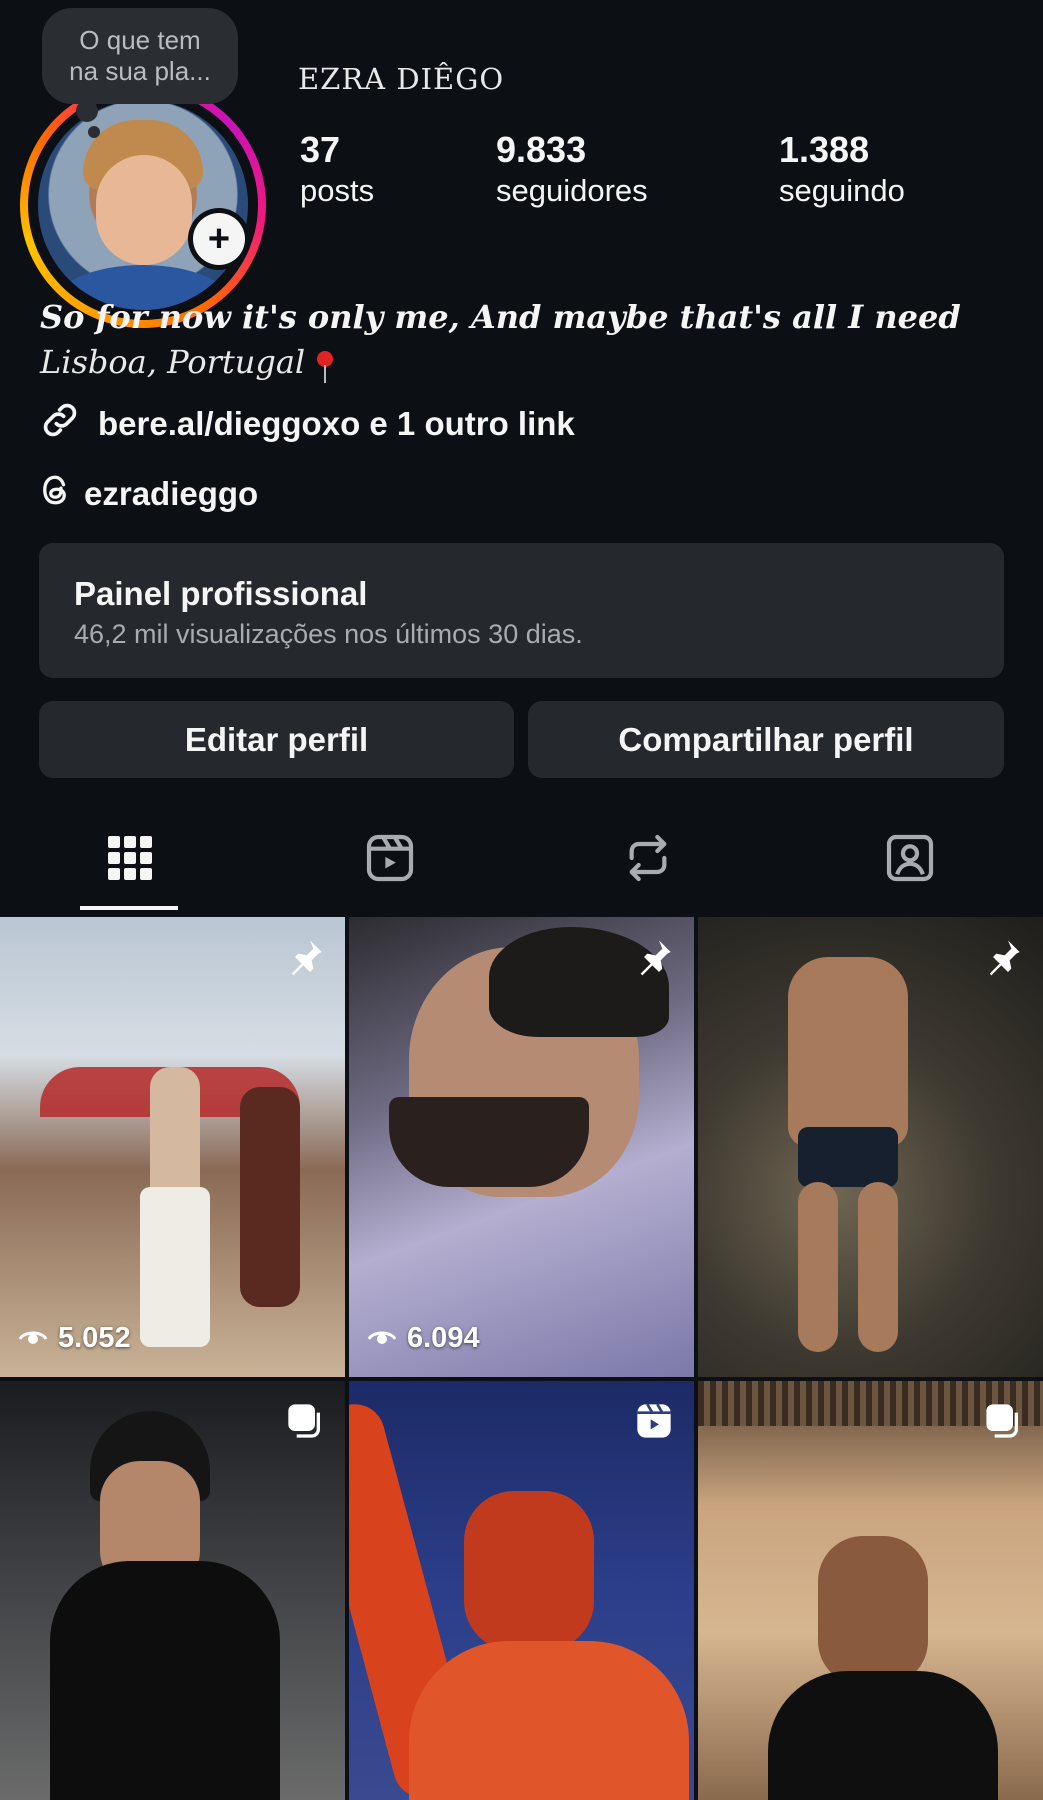 This screenshot has width=1043, height=1800. I want to click on stat-followers: 9.833 seguidores, so click(572, 169).